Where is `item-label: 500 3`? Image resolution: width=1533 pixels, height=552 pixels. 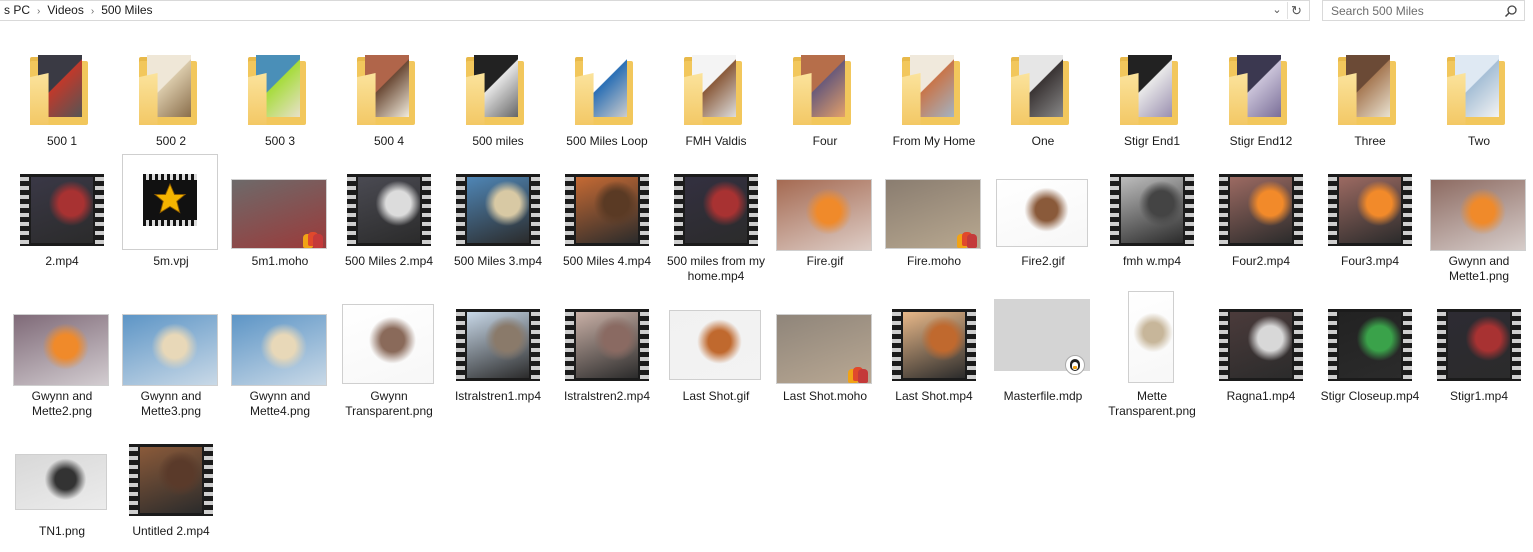
item-label: 500 3 is located at coordinates (280, 141).